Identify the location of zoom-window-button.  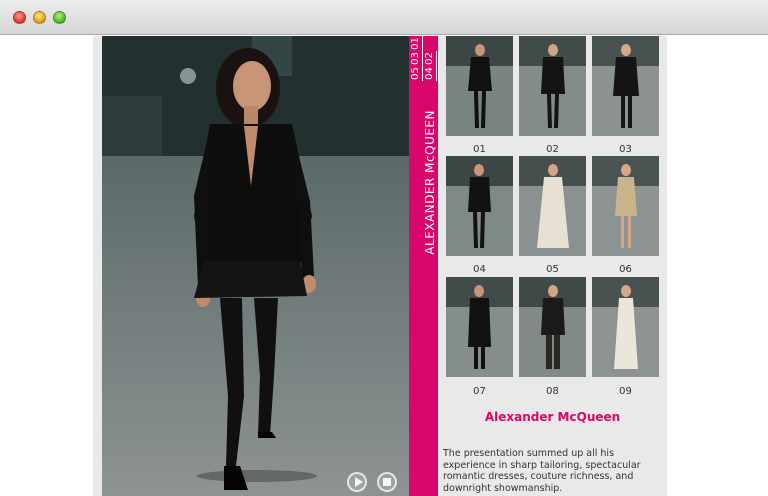
(59, 17).